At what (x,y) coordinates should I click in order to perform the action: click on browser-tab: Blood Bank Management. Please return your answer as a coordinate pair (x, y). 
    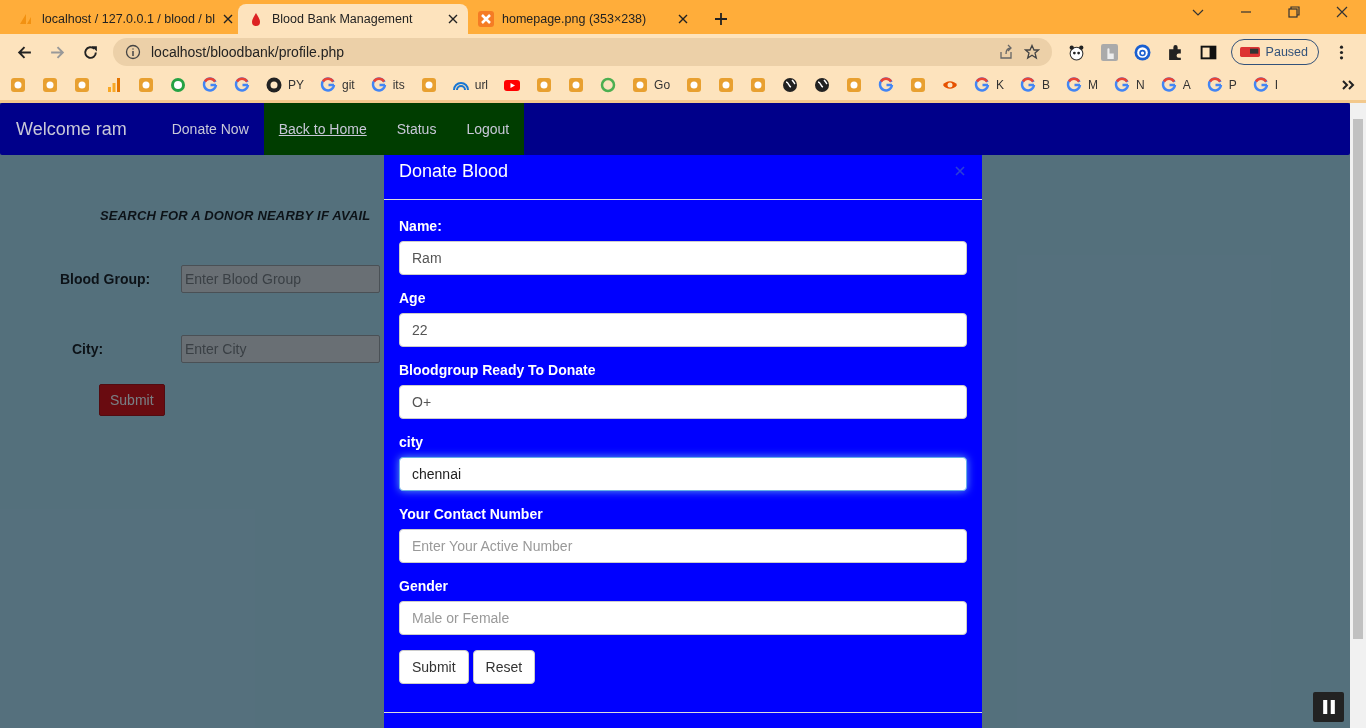
    Looking at the image, I should click on (353, 19).